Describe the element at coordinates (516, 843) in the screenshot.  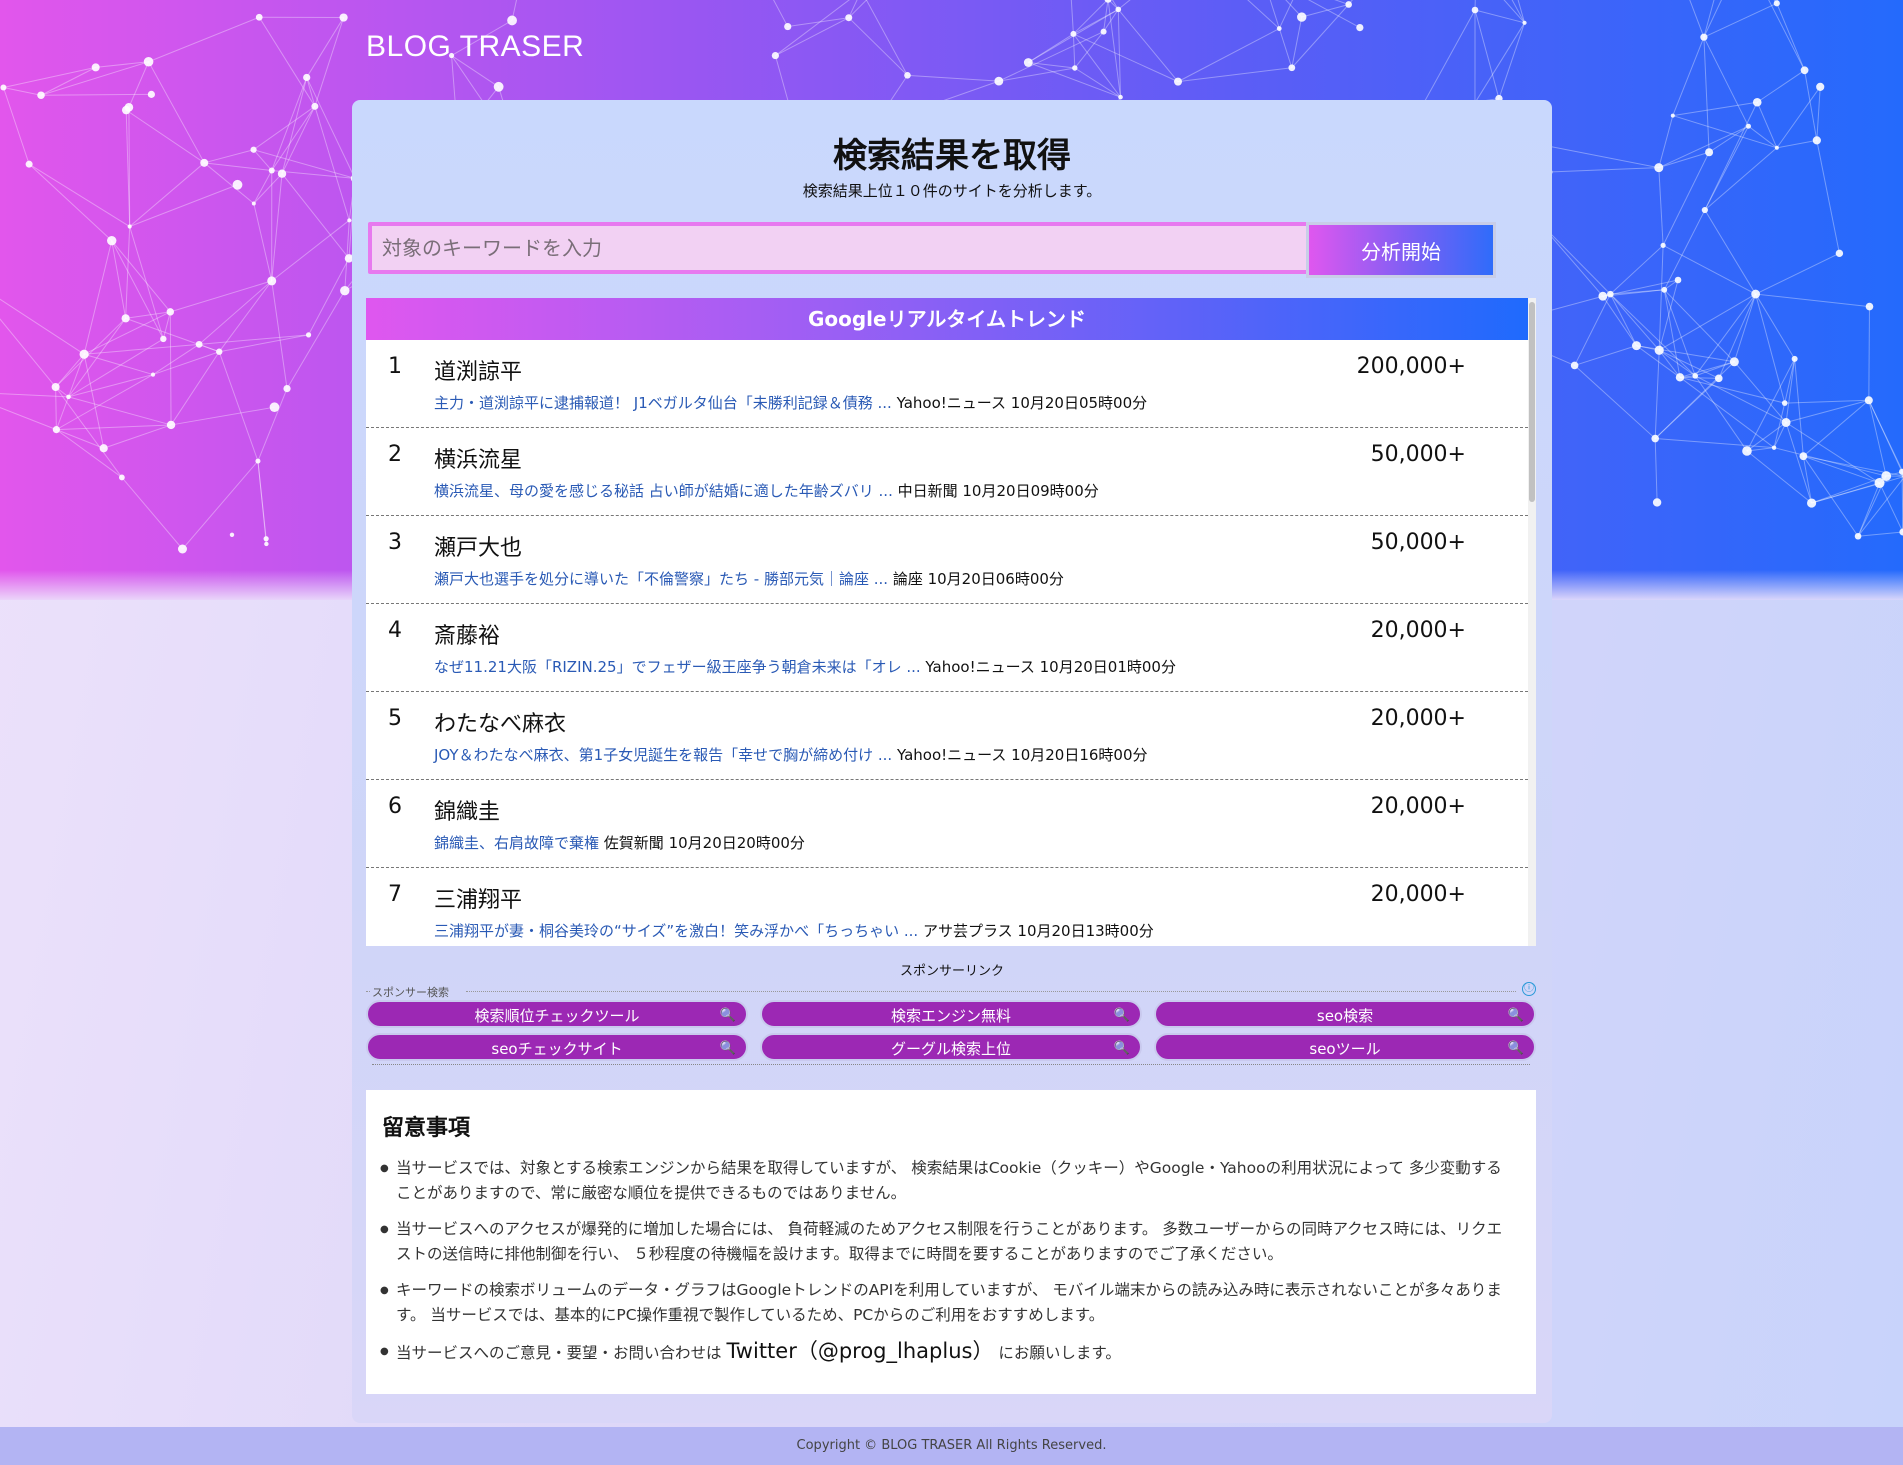
I see `trend-article-link: 錦織圭、右肩故障で棄権` at that location.